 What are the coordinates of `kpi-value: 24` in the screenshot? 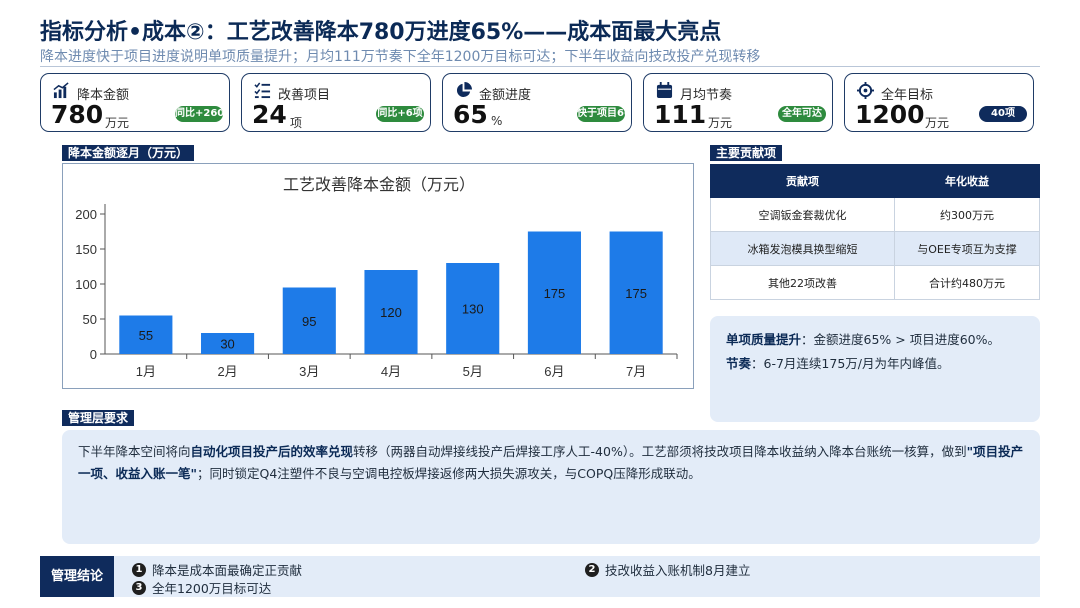 It's located at (269, 114).